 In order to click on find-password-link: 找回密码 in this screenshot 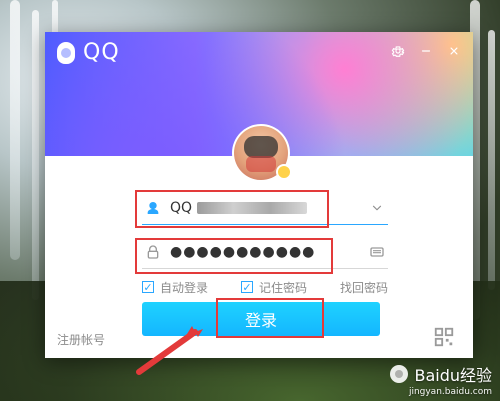, I will do `click(364, 287)`.